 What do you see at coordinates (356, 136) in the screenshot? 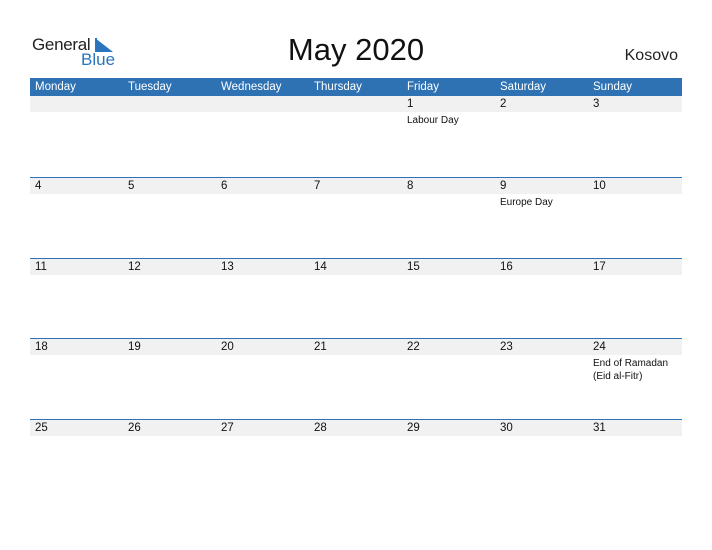
I see `week-row: 1 2 3 Labour Day` at bounding box center [356, 136].